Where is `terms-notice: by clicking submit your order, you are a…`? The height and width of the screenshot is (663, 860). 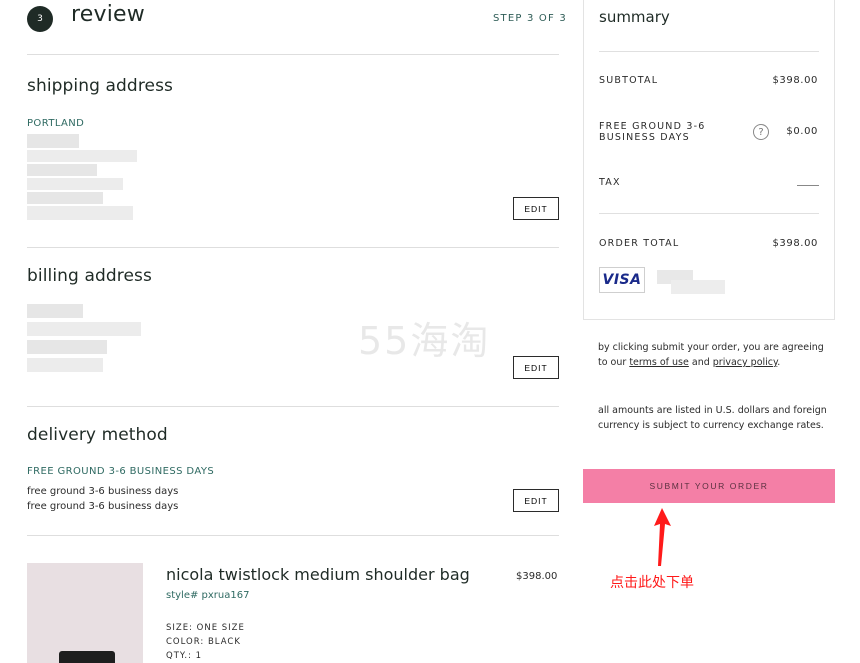 terms-notice: by clicking submit your order, you are a… is located at coordinates (713, 355).